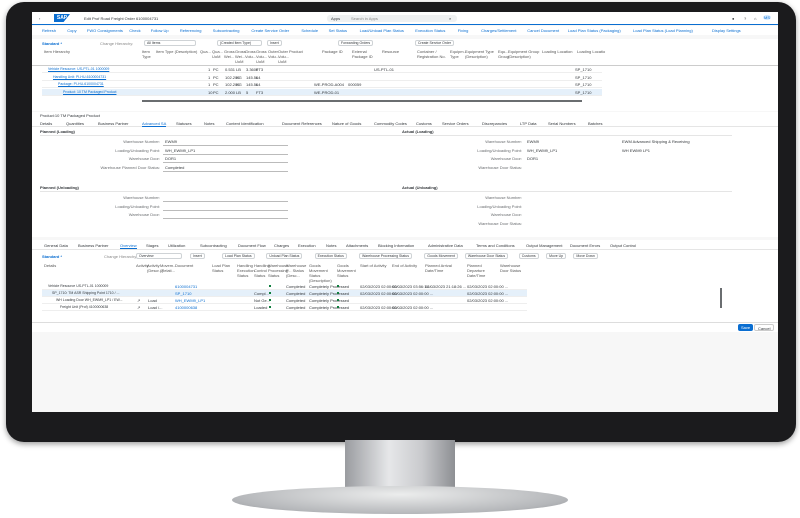  What do you see at coordinates (213, 245) in the screenshot?
I see `overview-tab: Subcontracting` at bounding box center [213, 245].